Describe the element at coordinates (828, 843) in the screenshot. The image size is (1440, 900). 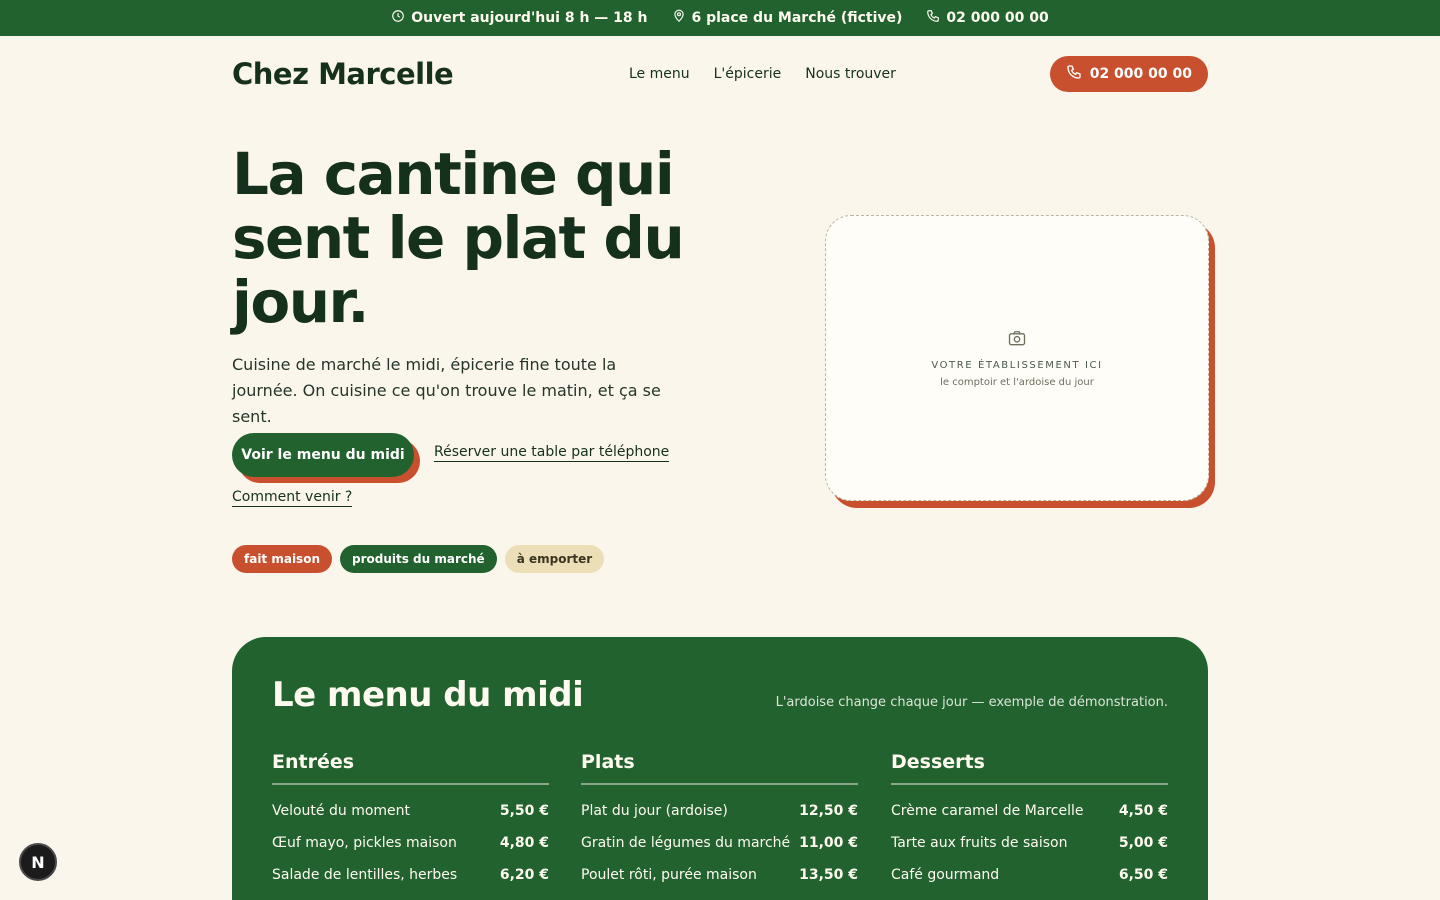
I see `item-price: 11,00 €` at that location.